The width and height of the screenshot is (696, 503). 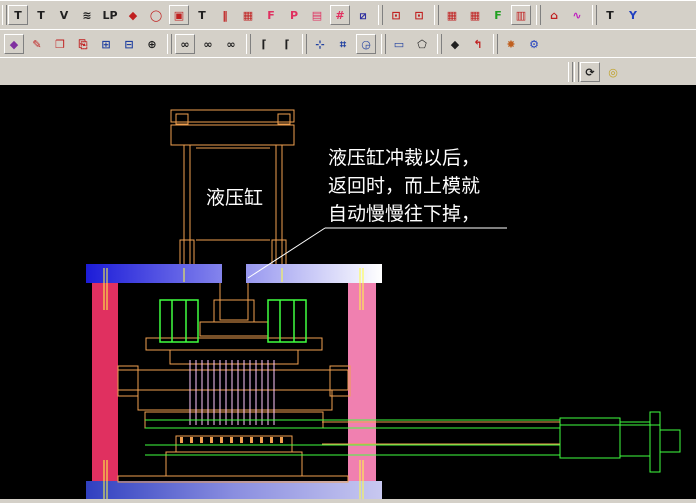 I want to click on guide-pin-icon: T, so click(x=202, y=15).